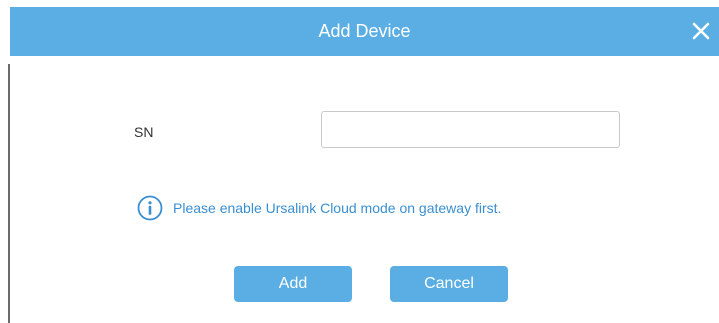  I want to click on dialog-titlebar: Add Device, so click(364, 31).